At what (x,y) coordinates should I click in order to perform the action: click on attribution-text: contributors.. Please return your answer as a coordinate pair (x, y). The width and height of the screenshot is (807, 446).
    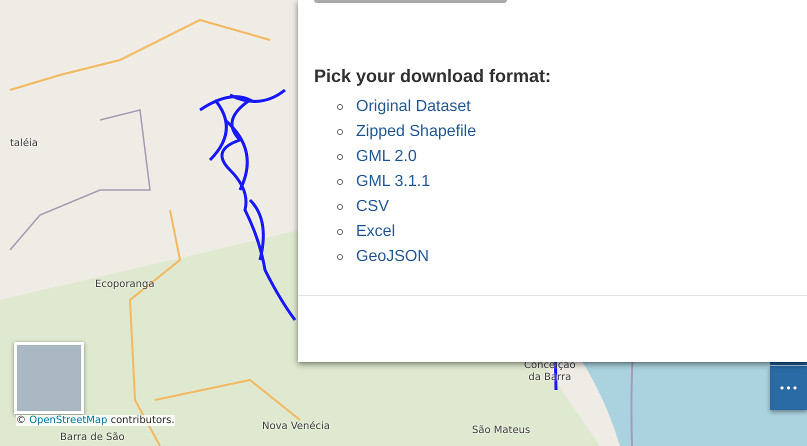
    Looking at the image, I should click on (142, 420).